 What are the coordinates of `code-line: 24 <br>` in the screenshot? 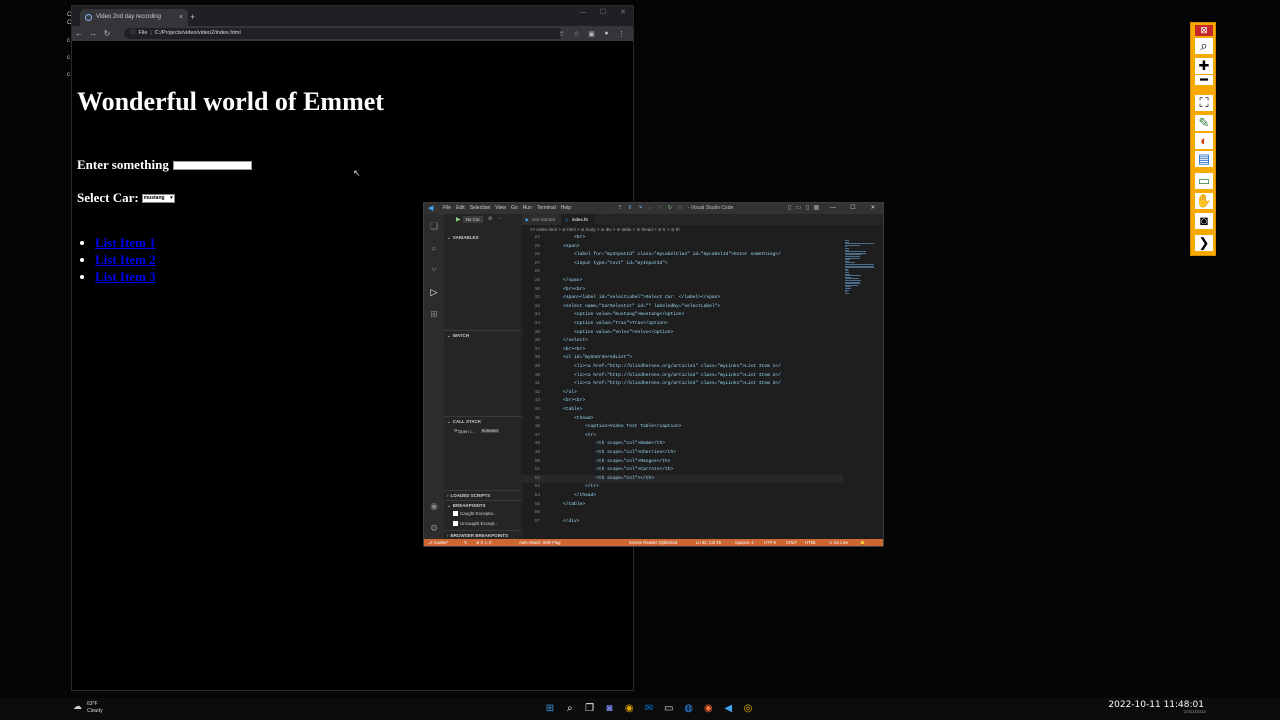 It's located at (553, 238).